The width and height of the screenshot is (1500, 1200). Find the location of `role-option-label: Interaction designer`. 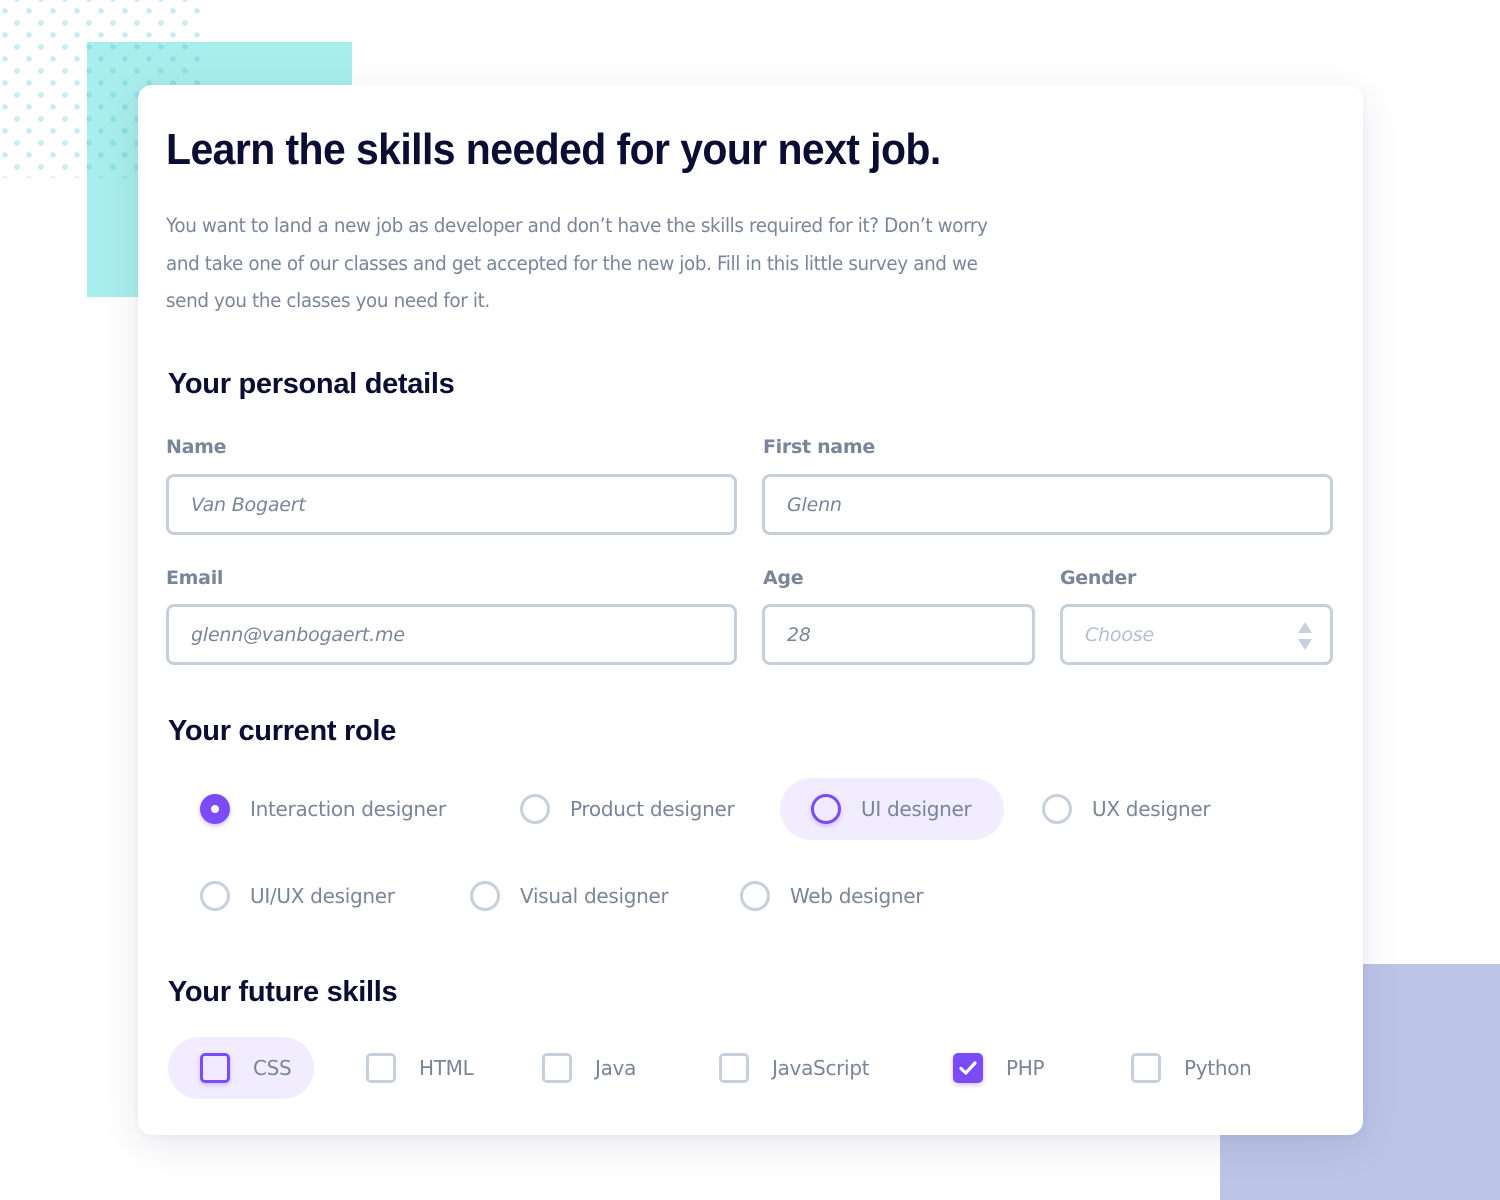

role-option-label: Interaction designer is located at coordinates (348, 809).